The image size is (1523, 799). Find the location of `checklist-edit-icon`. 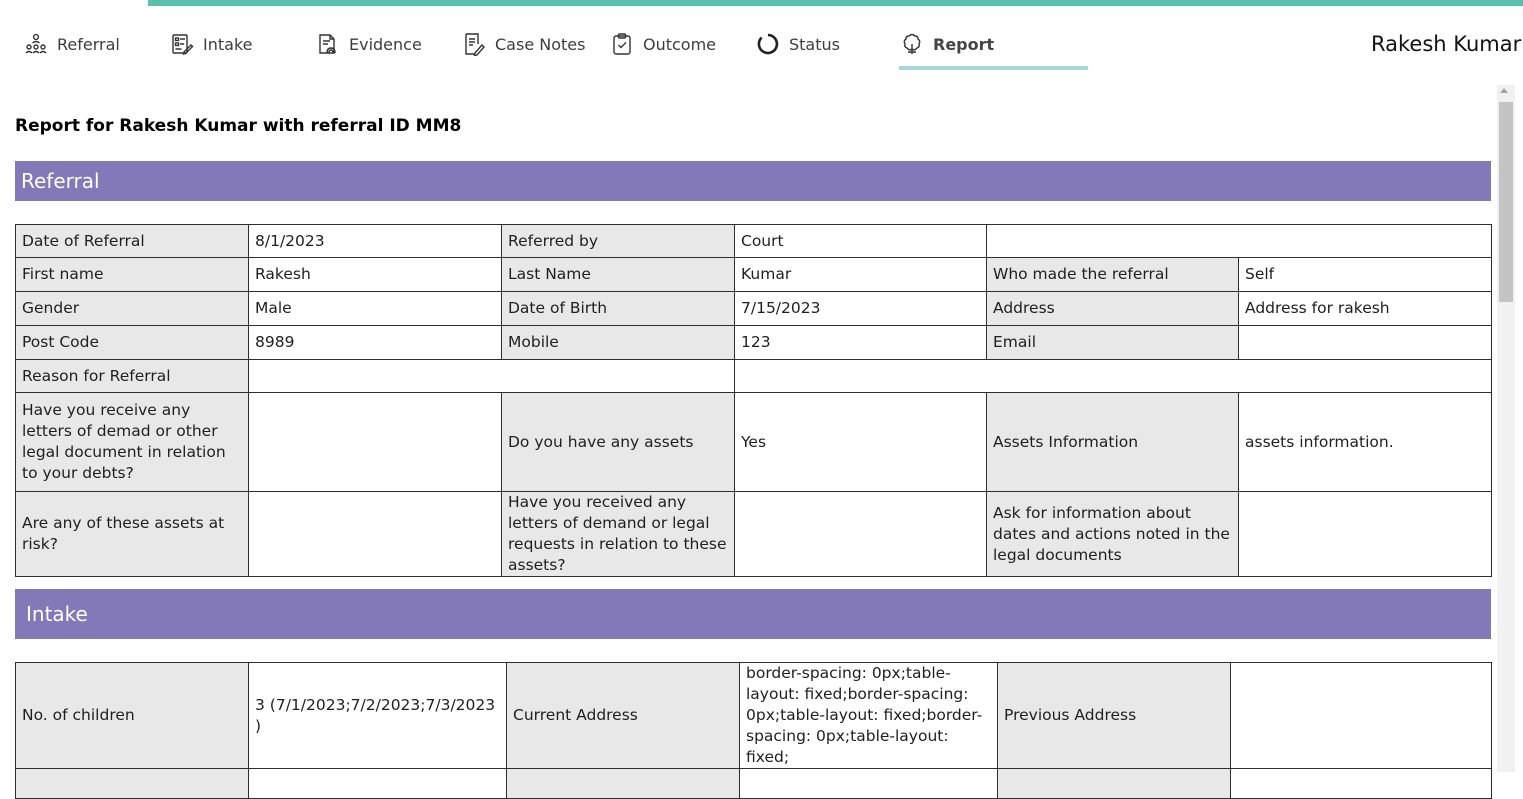

checklist-edit-icon is located at coordinates (182, 44).